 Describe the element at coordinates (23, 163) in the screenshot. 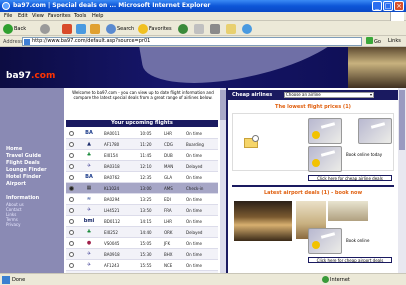

I see `nav-flight-deals: Flight Deals` at that location.